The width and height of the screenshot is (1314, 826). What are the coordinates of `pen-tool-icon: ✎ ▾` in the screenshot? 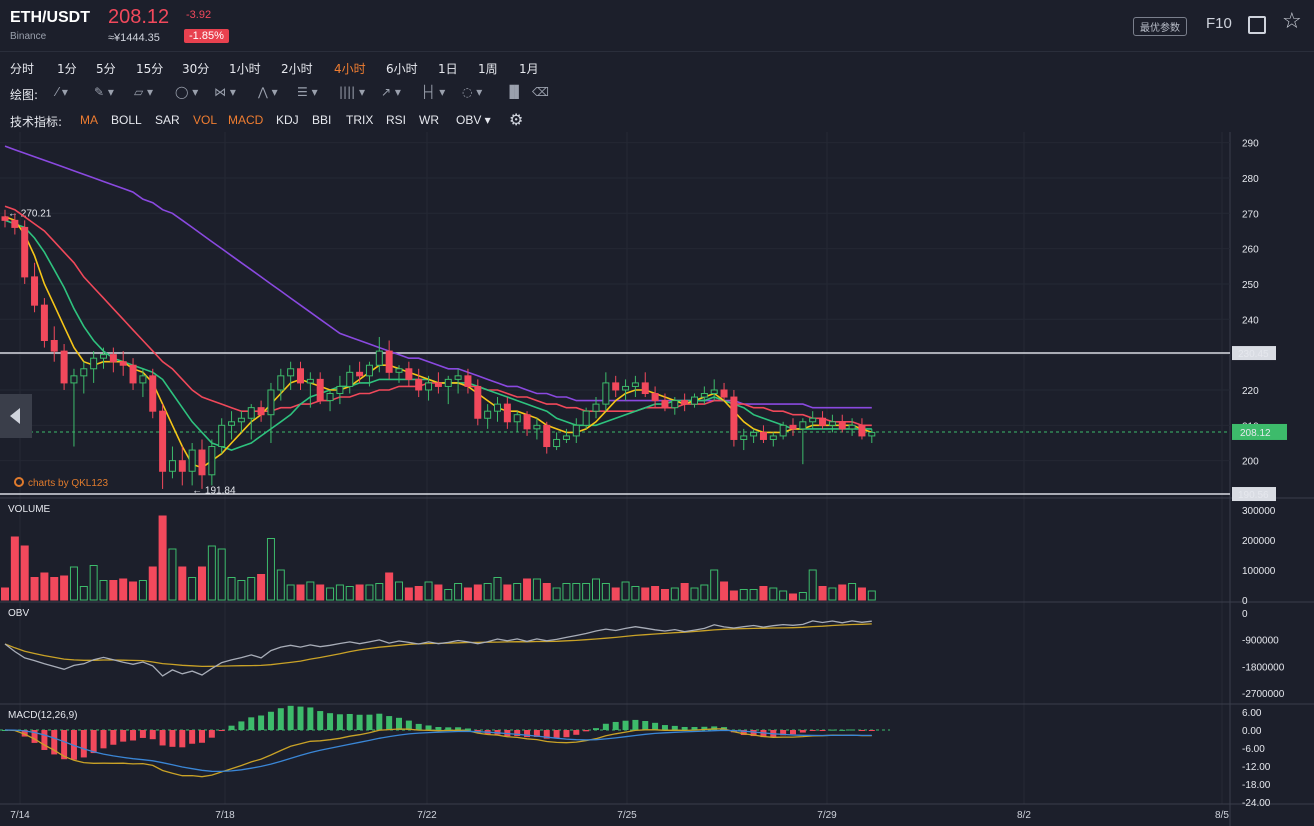 It's located at (104, 92).